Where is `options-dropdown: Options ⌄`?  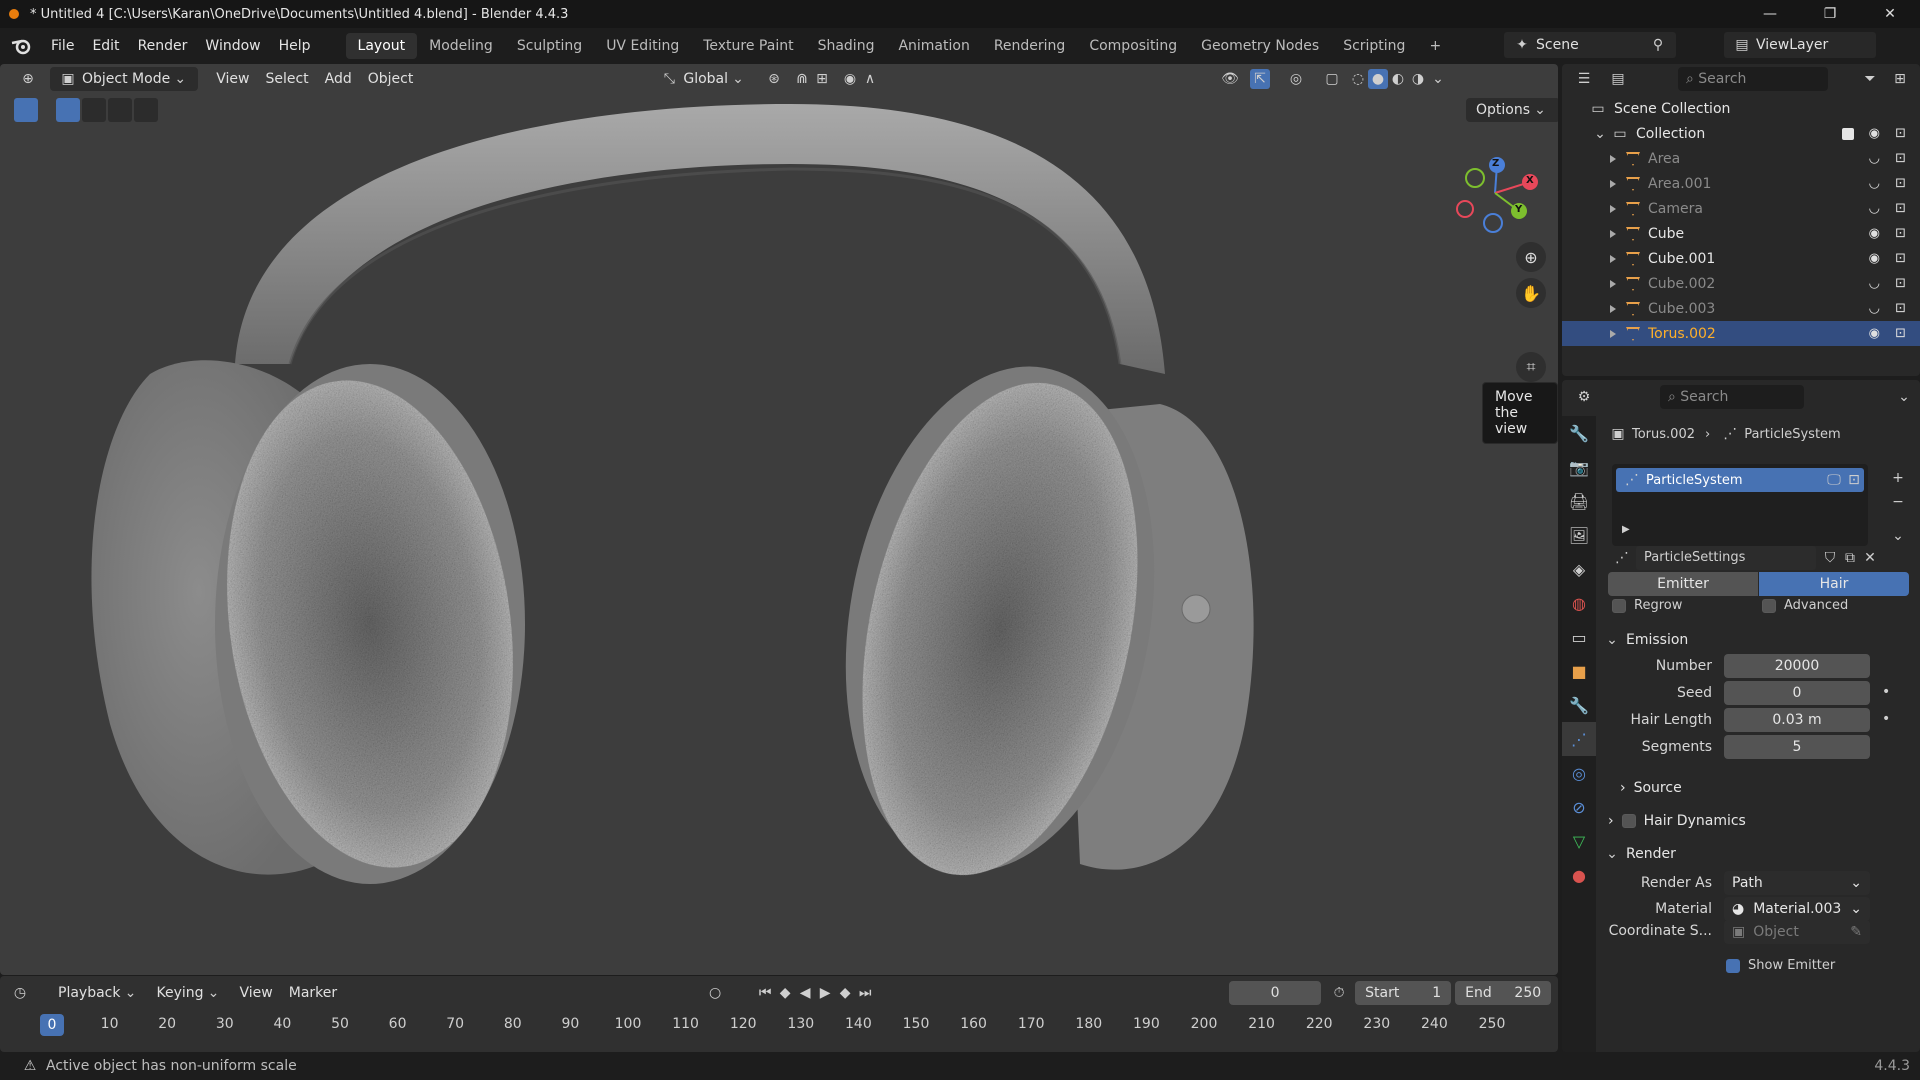
options-dropdown: Options ⌄ is located at coordinates (1512, 110).